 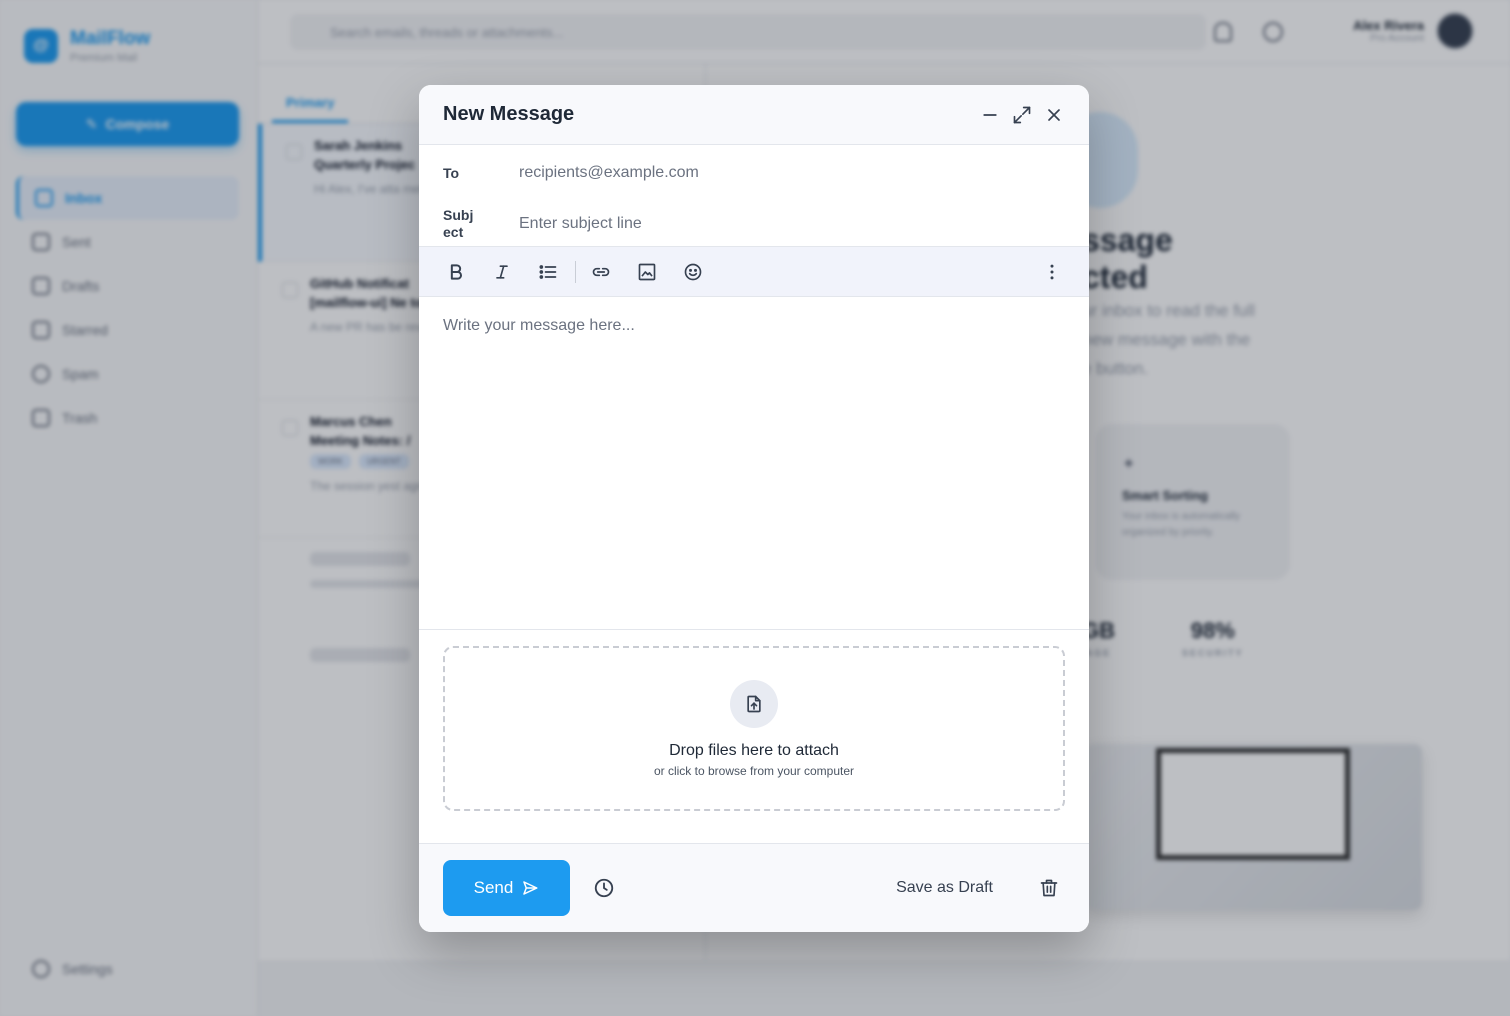 What do you see at coordinates (1049, 888) in the screenshot?
I see `trash-icon` at bounding box center [1049, 888].